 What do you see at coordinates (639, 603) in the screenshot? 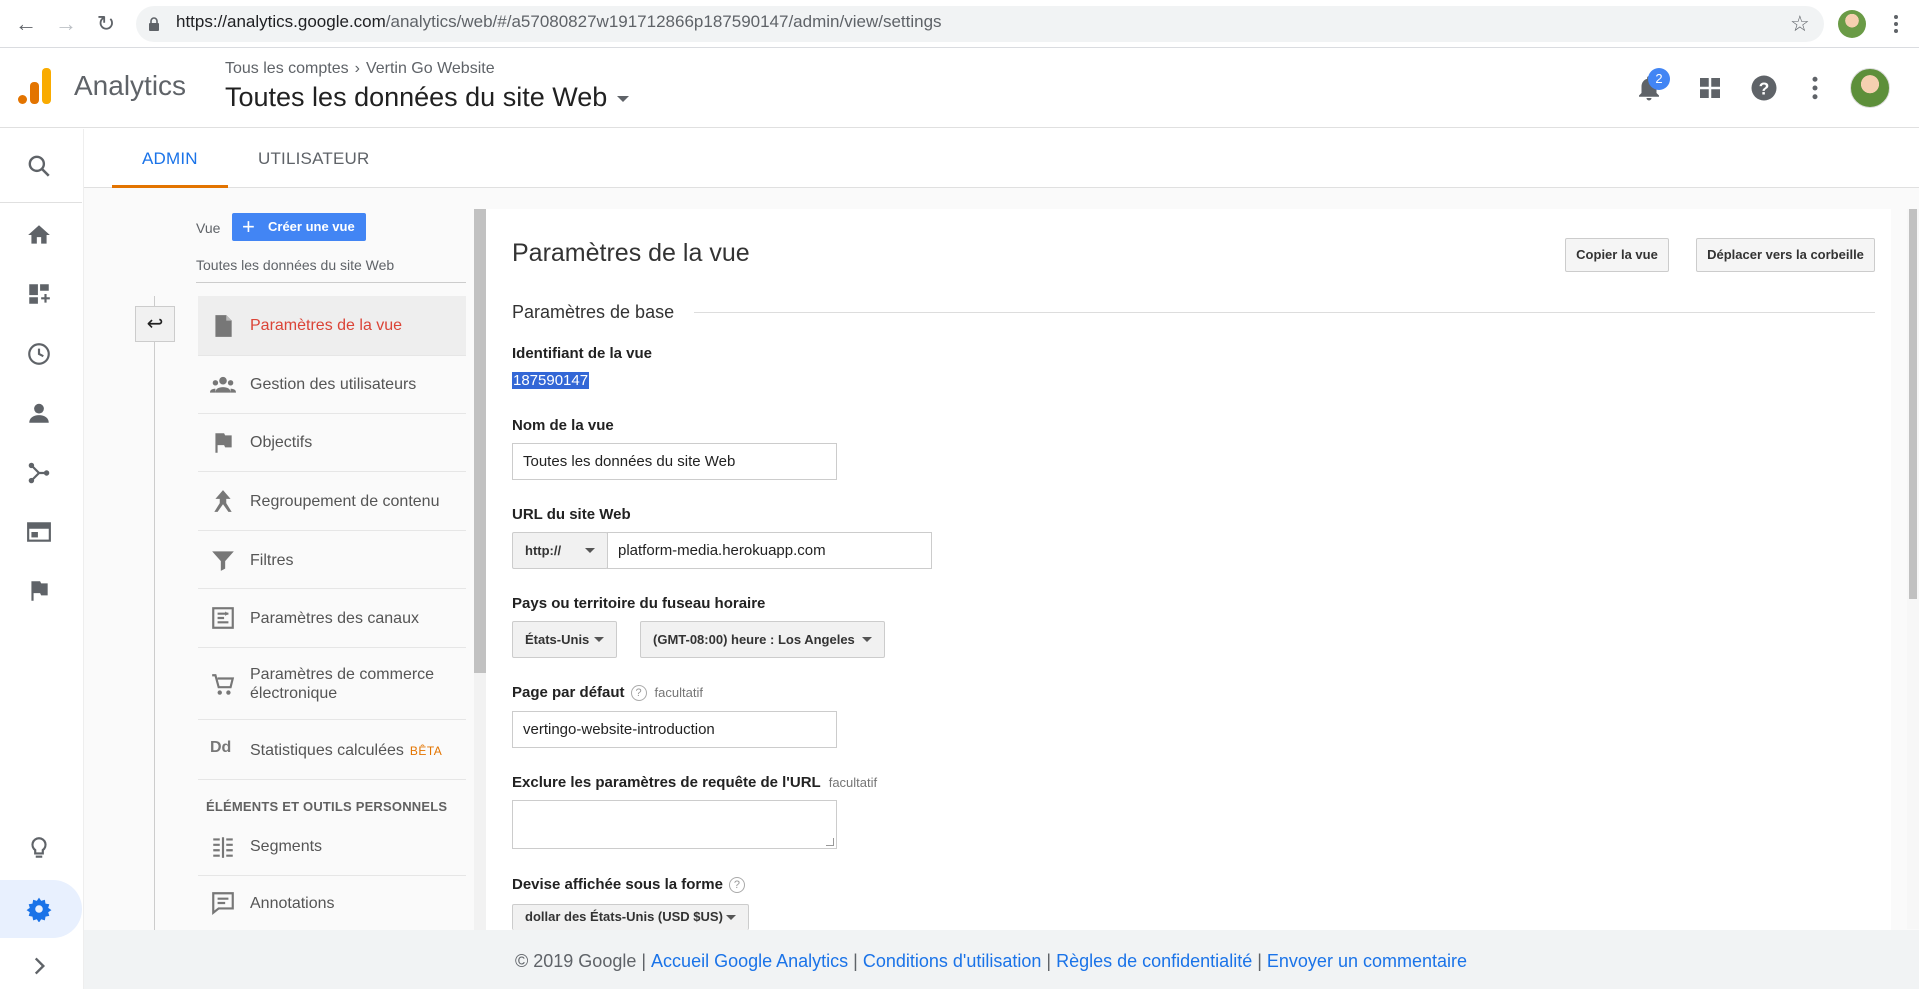
I see `timezone-label: Pays ou territoire du fuseau horaire` at bounding box center [639, 603].